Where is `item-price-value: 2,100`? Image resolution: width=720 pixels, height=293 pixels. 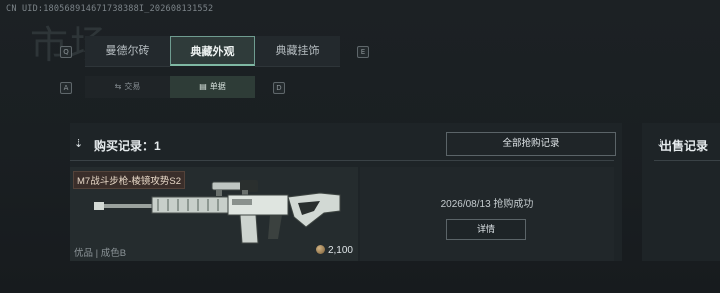 item-price-value: 2,100 is located at coordinates (340, 250).